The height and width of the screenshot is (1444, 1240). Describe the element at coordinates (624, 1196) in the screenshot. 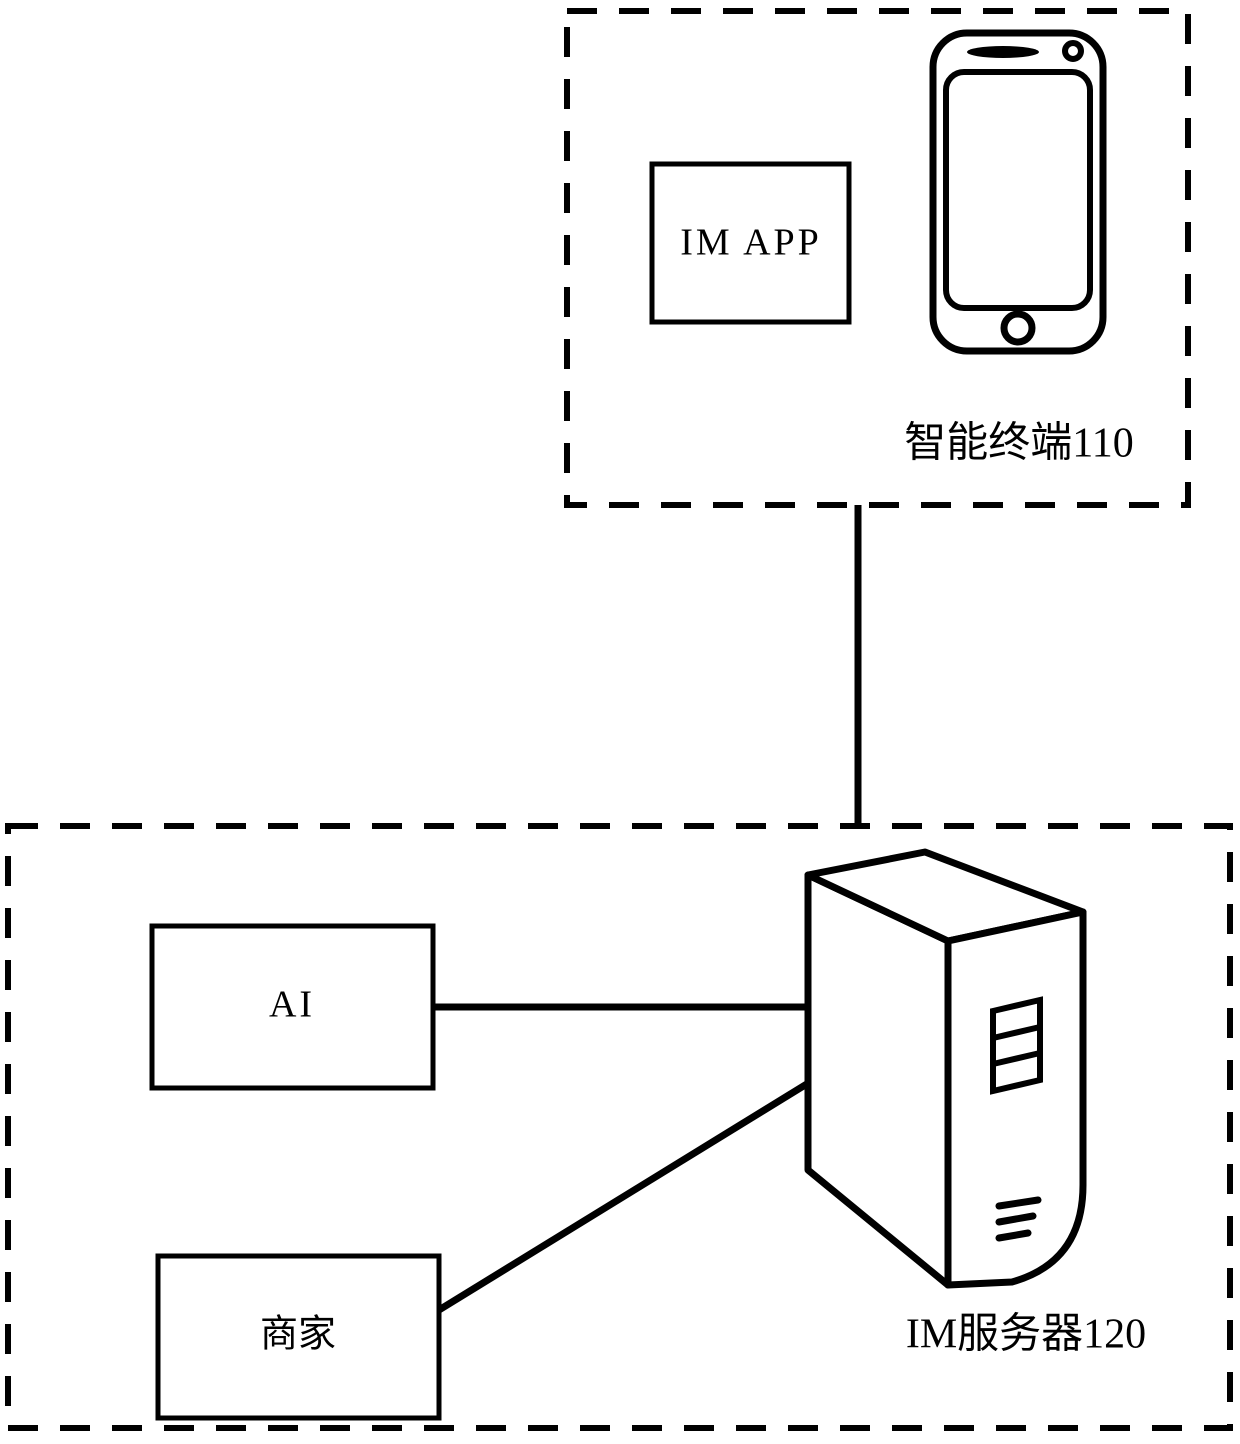

I see `merchant-server-connector` at that location.